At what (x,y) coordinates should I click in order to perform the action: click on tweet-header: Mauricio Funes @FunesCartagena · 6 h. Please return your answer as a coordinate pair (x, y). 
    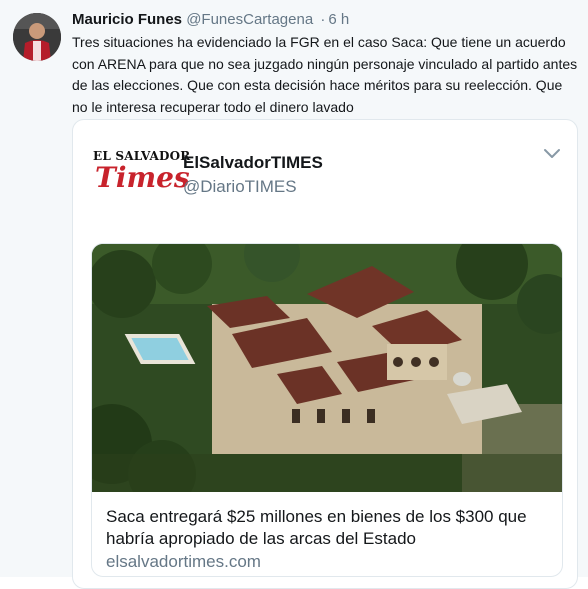
    Looking at the image, I should click on (210, 20).